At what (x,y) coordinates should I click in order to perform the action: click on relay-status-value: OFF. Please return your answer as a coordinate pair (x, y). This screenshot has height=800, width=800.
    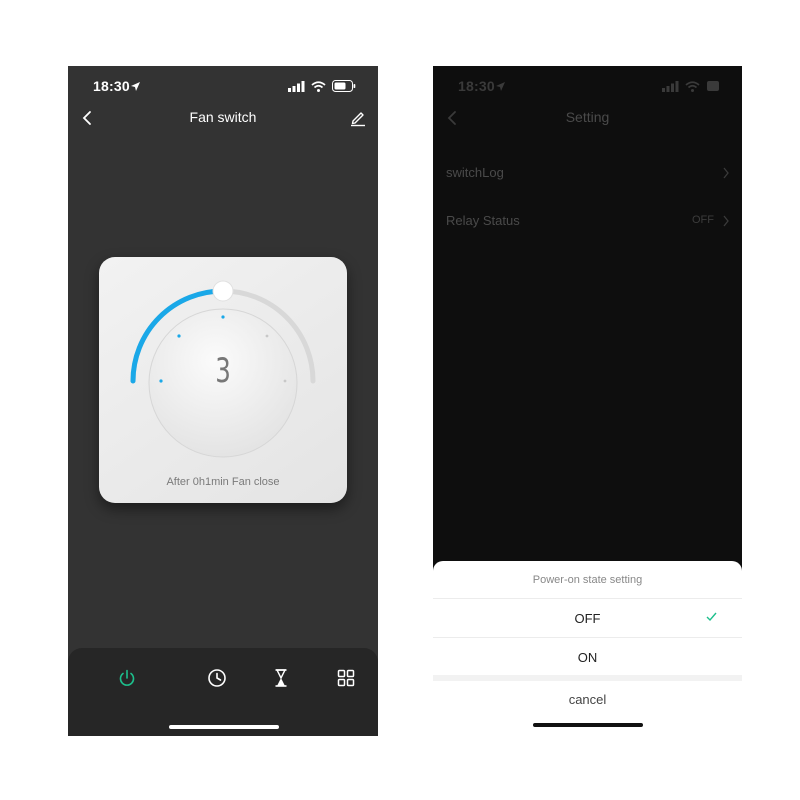
    Looking at the image, I should click on (703, 220).